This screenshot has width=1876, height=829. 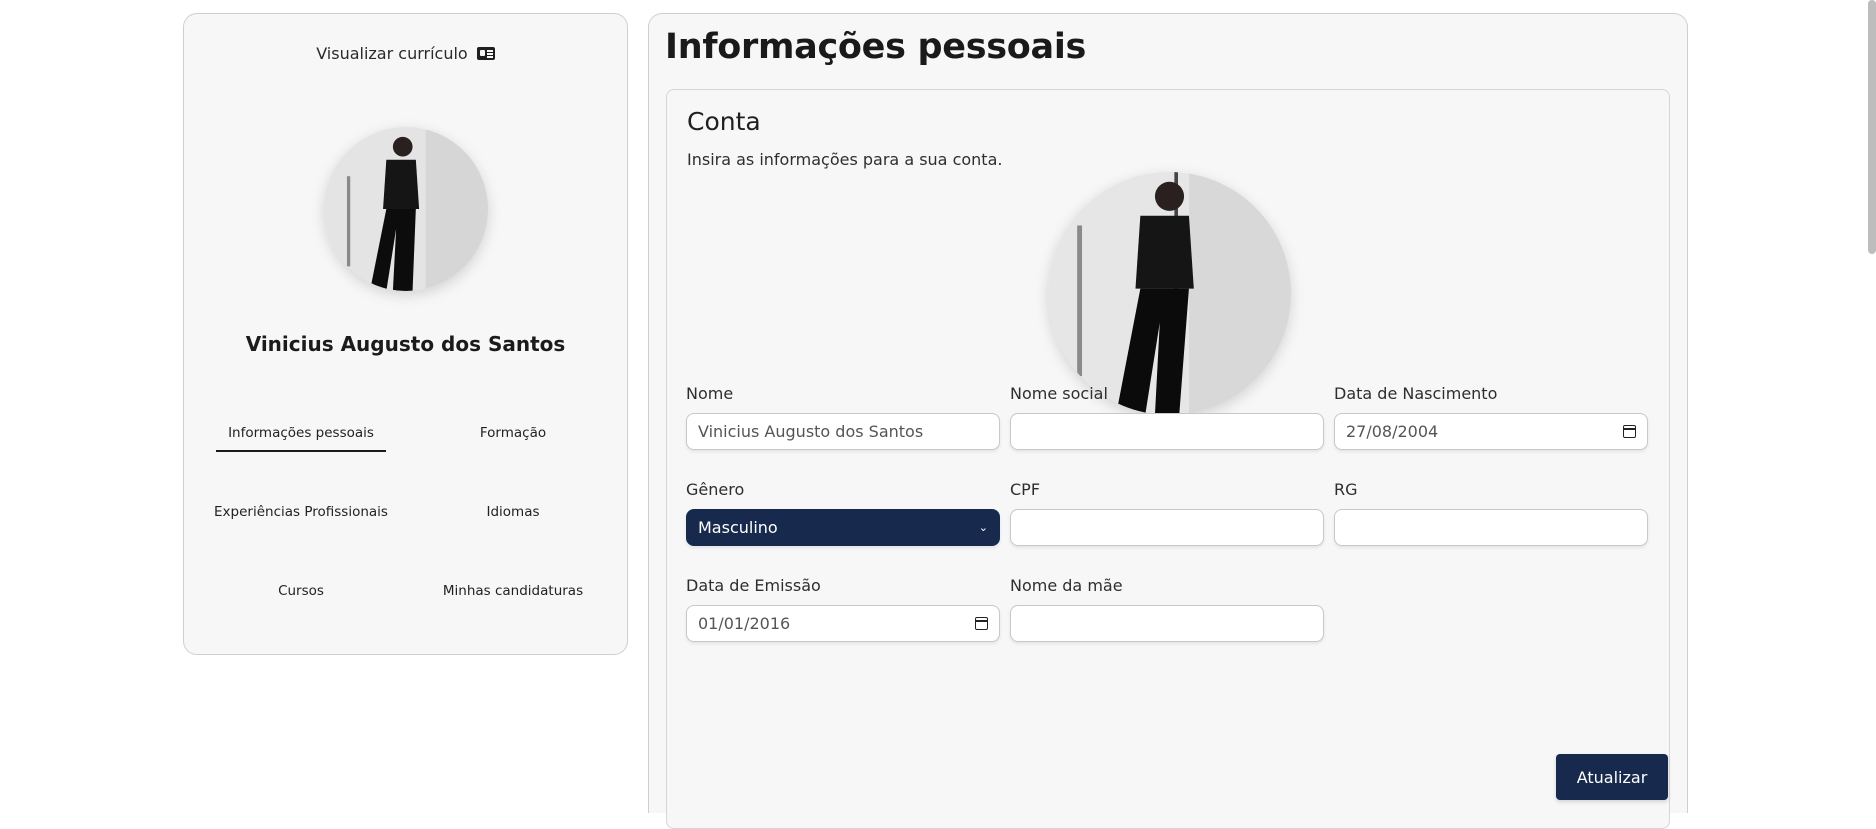 I want to click on view-resume-link: Visualizar currículo, so click(x=405, y=53).